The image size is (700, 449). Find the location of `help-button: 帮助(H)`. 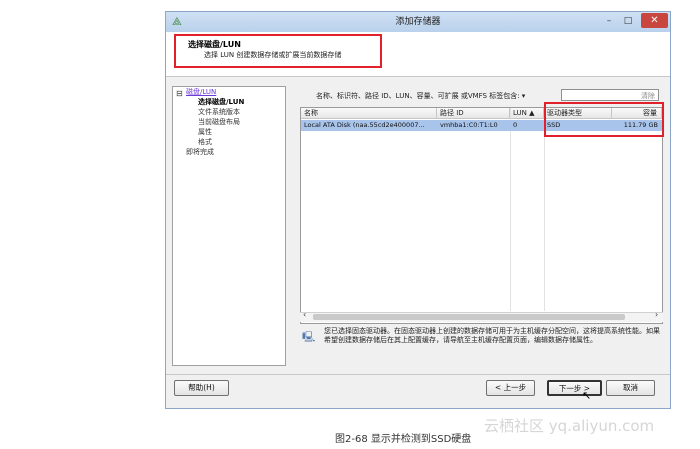

help-button: 帮助(H) is located at coordinates (201, 388).